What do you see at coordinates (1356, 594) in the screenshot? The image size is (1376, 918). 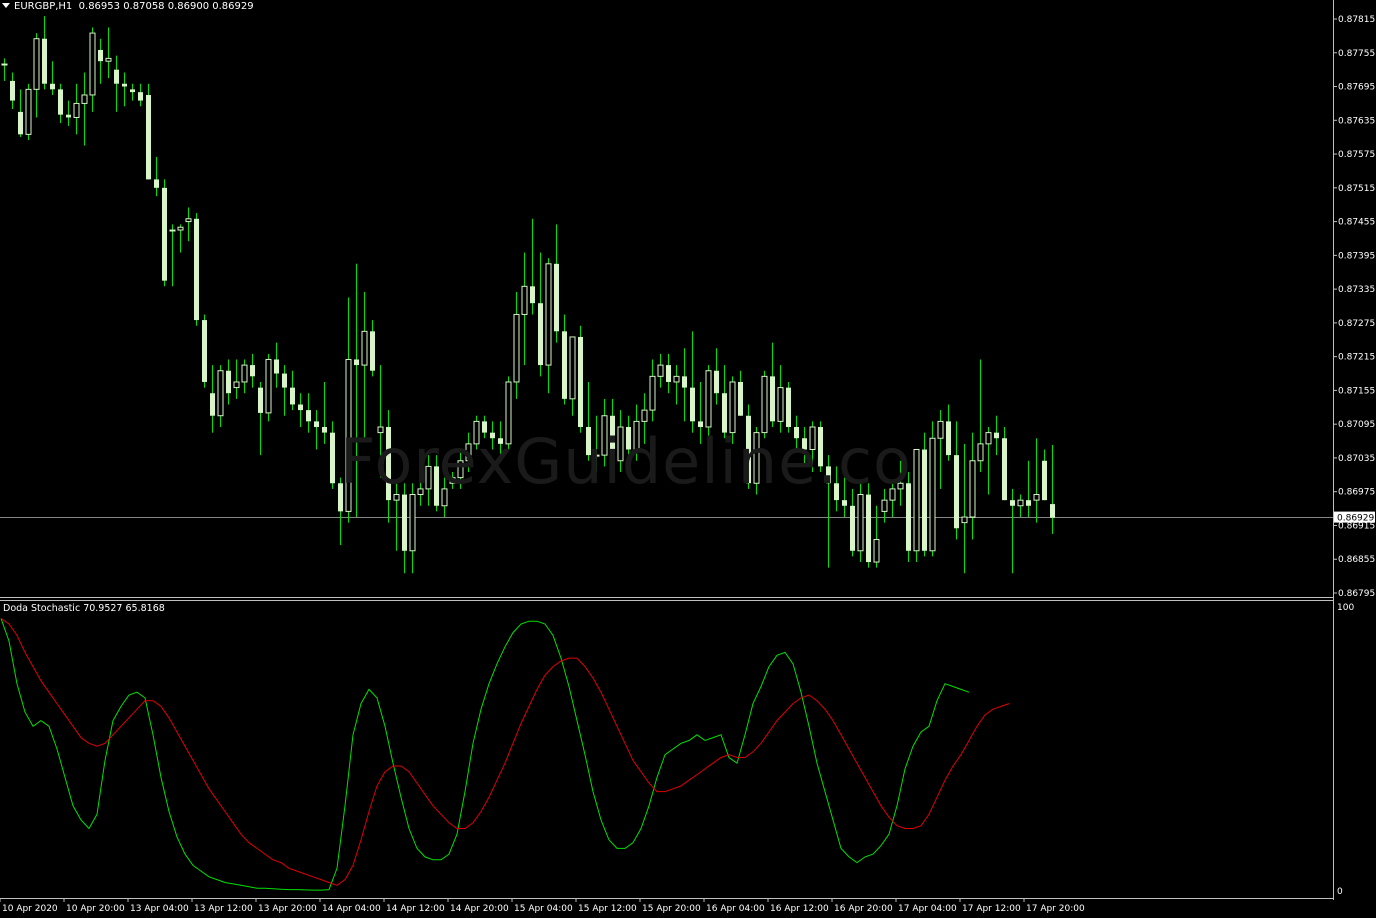 I see `price-tick-label: 0.86795` at bounding box center [1356, 594].